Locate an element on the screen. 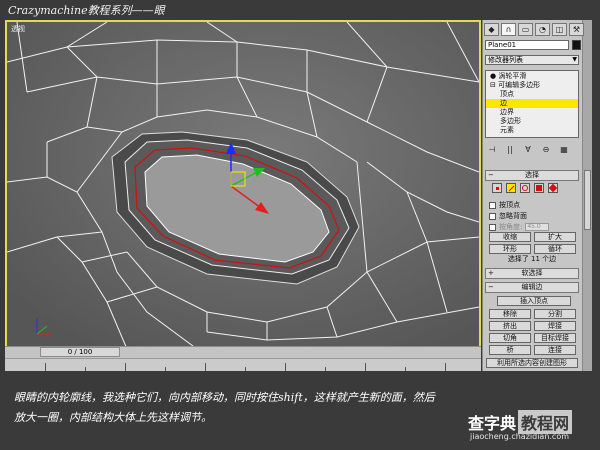 This screenshot has height=450, width=600. by-angle-option: 按角度: 45.0 is located at coordinates (519, 227).